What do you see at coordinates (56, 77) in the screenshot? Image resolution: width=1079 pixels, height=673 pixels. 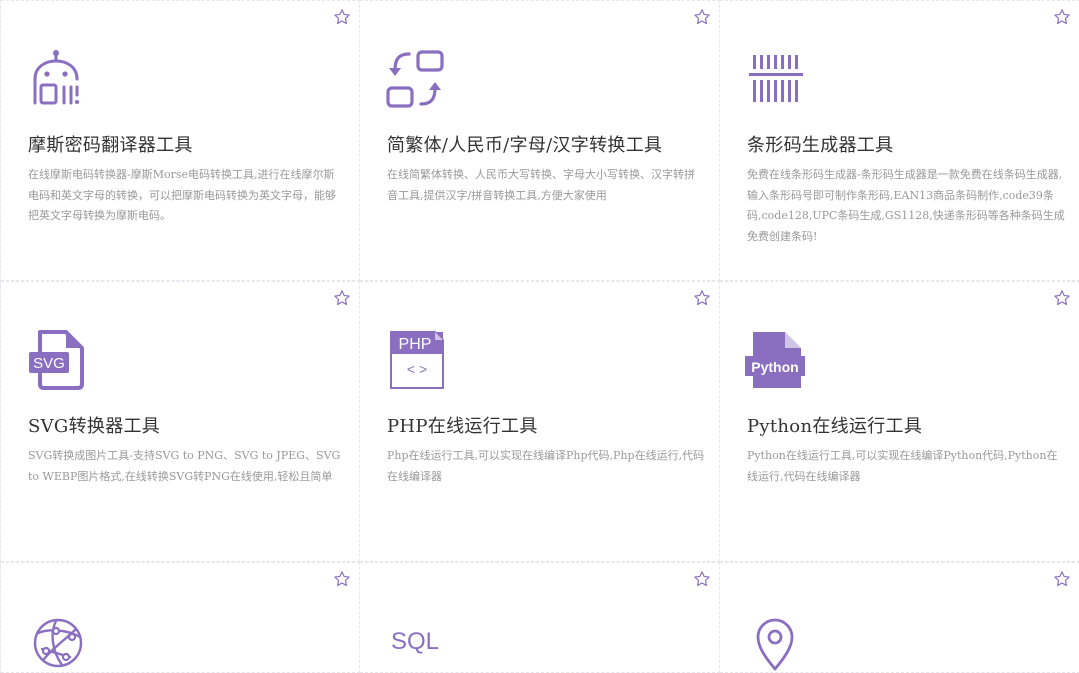 I see `robot-icon` at bounding box center [56, 77].